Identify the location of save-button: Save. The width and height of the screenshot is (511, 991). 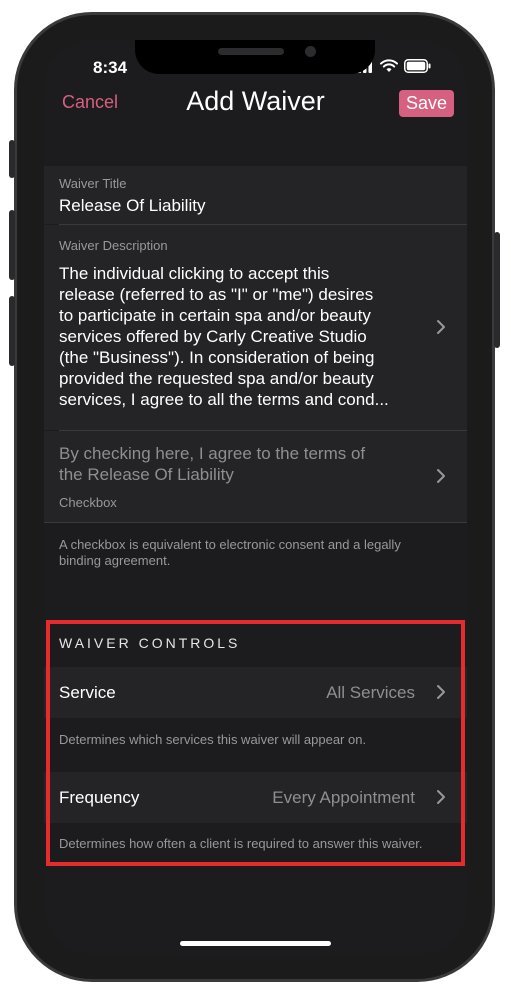
(427, 103).